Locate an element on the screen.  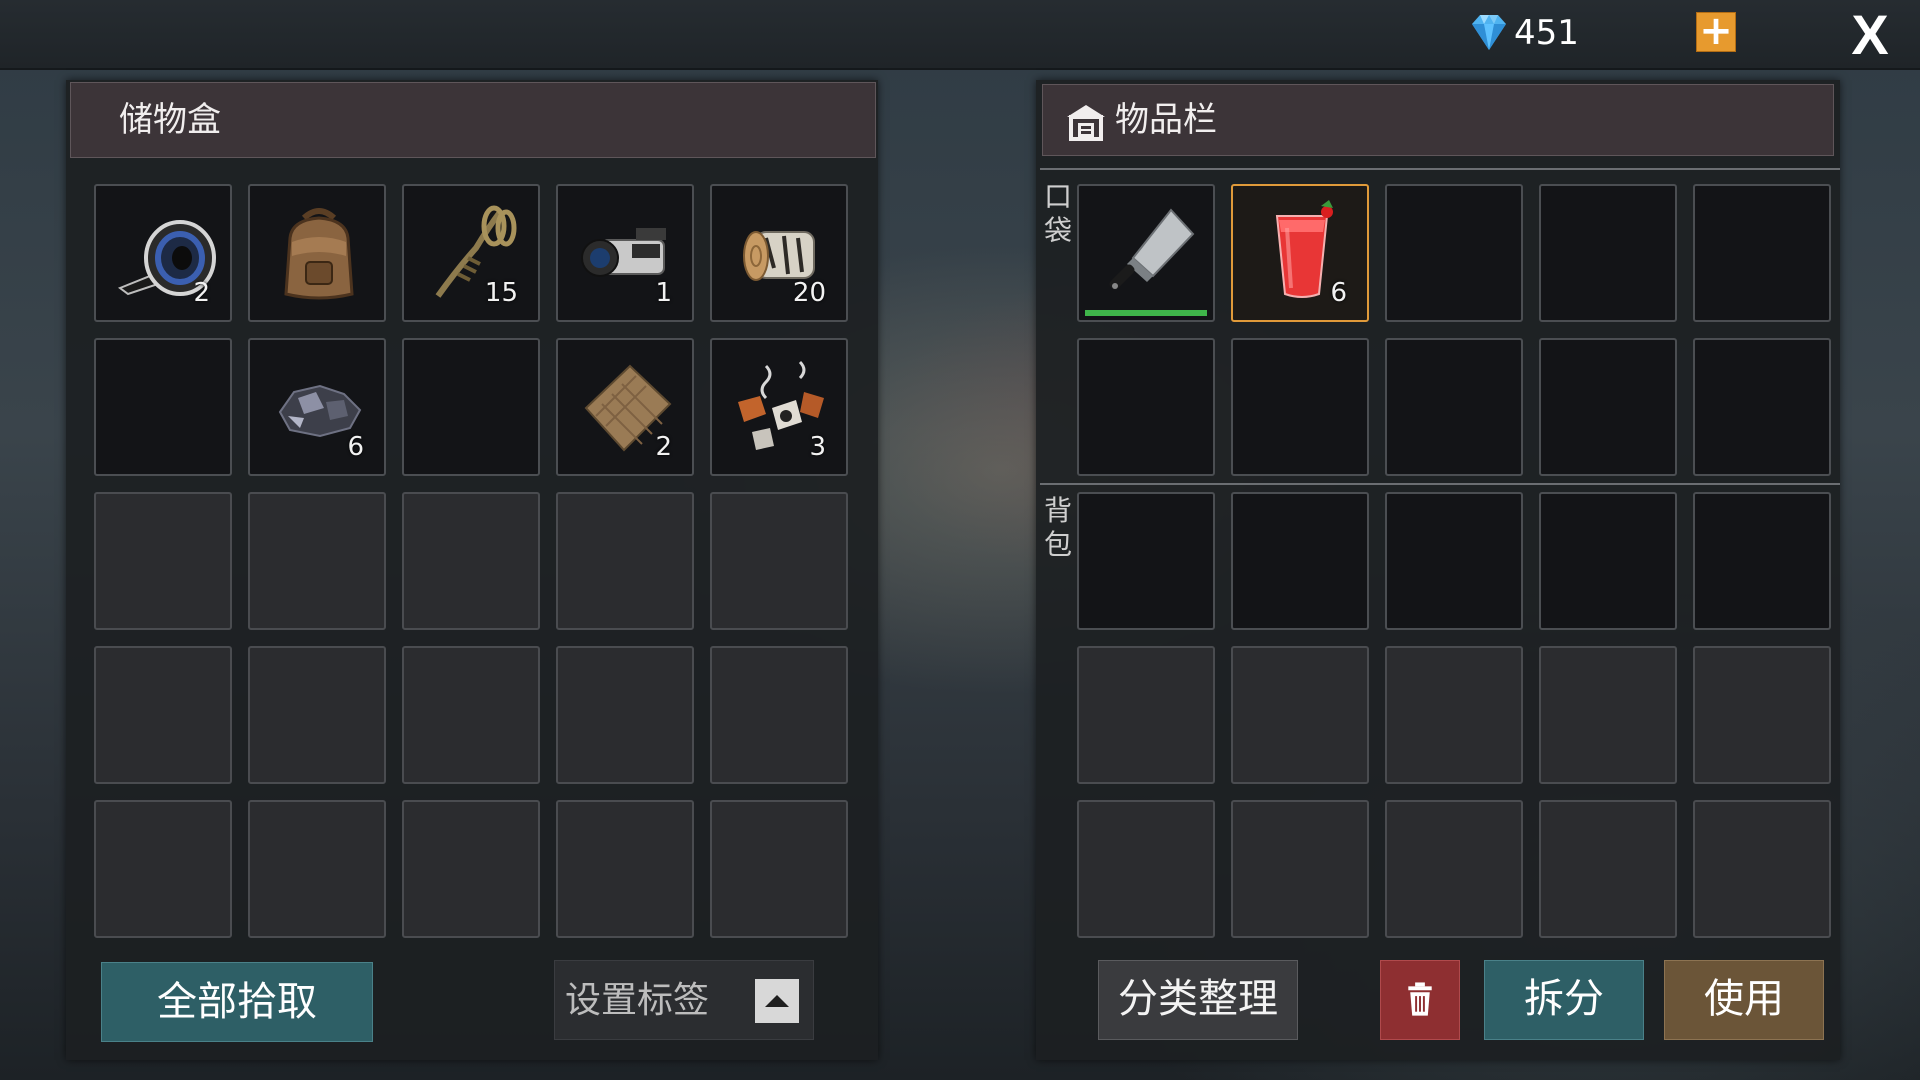
use-button: 使用 is located at coordinates (1744, 1000).